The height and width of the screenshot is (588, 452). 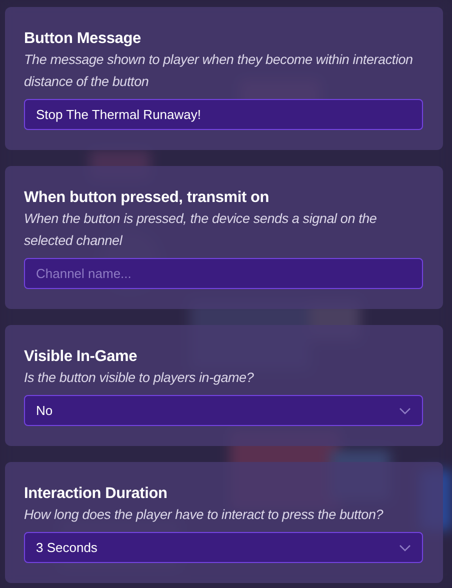 What do you see at coordinates (81, 357) in the screenshot?
I see `setting-title: Visible In-Game` at bounding box center [81, 357].